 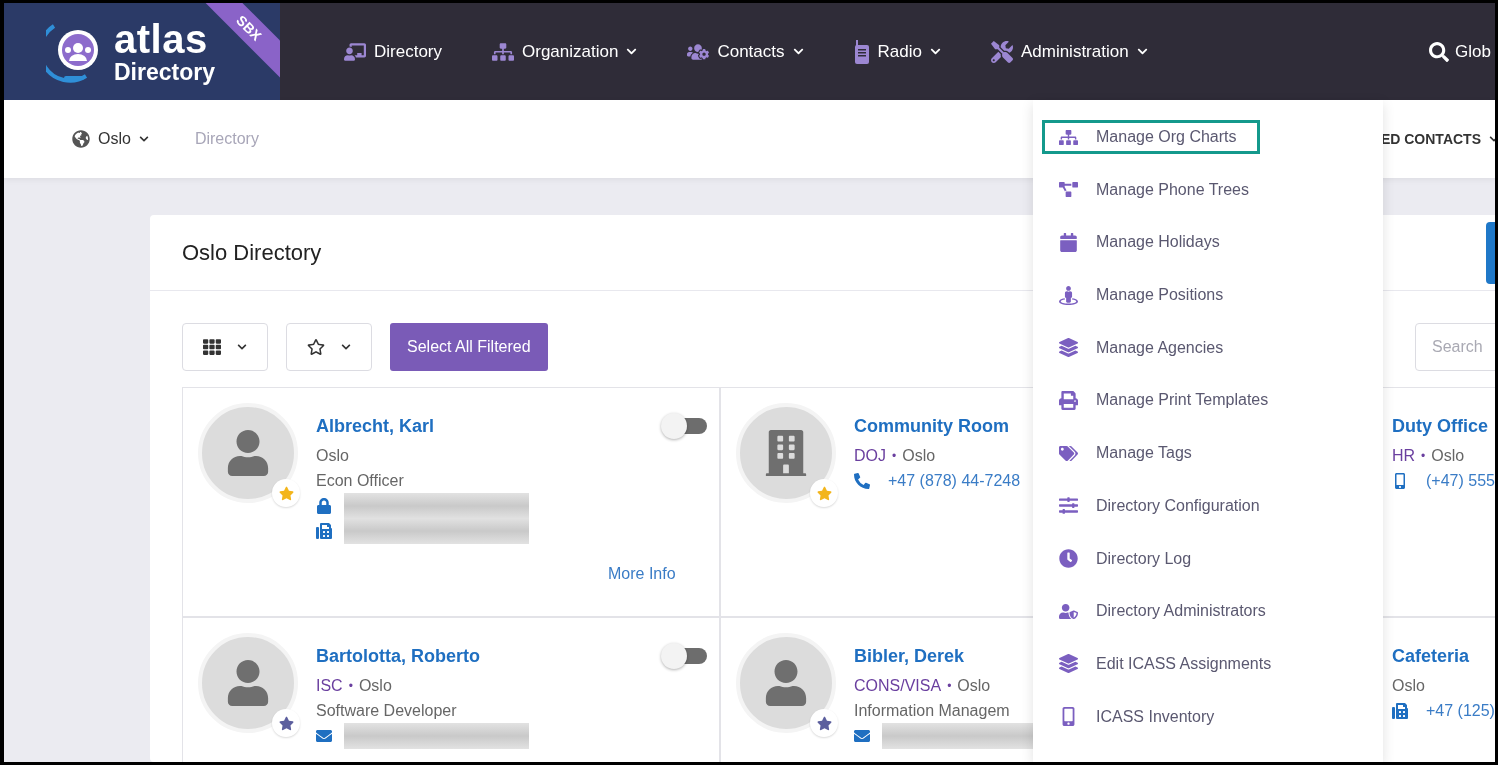 What do you see at coordinates (1142, 242) in the screenshot?
I see `menu-item: Manage Holidays` at bounding box center [1142, 242].